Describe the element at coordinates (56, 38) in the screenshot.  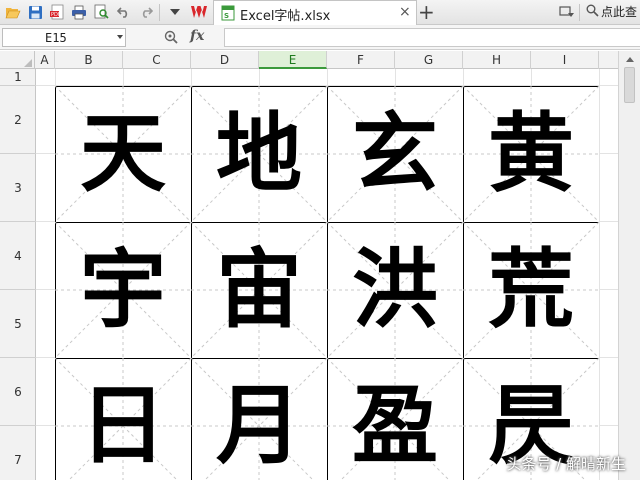
I see `cell-reference: E15` at that location.